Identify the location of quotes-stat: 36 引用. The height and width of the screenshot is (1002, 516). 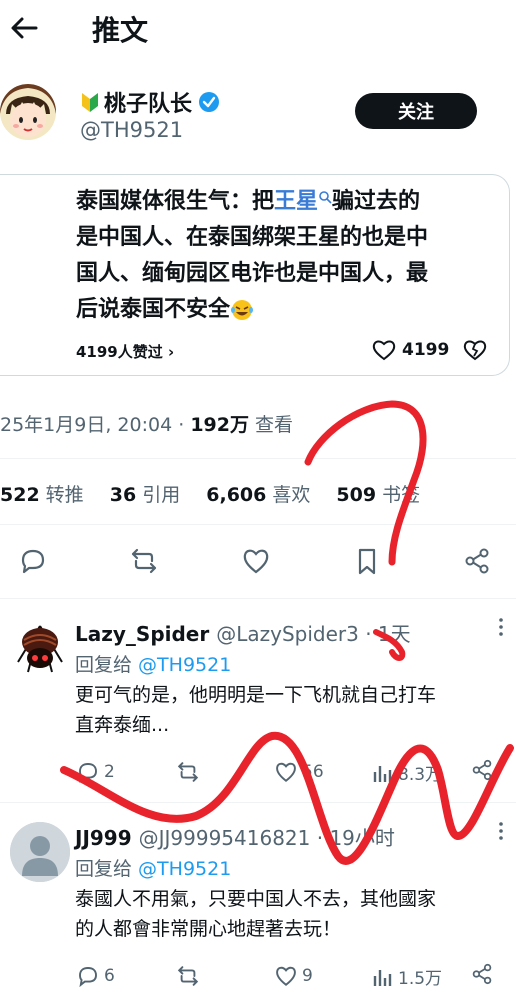
(145, 495).